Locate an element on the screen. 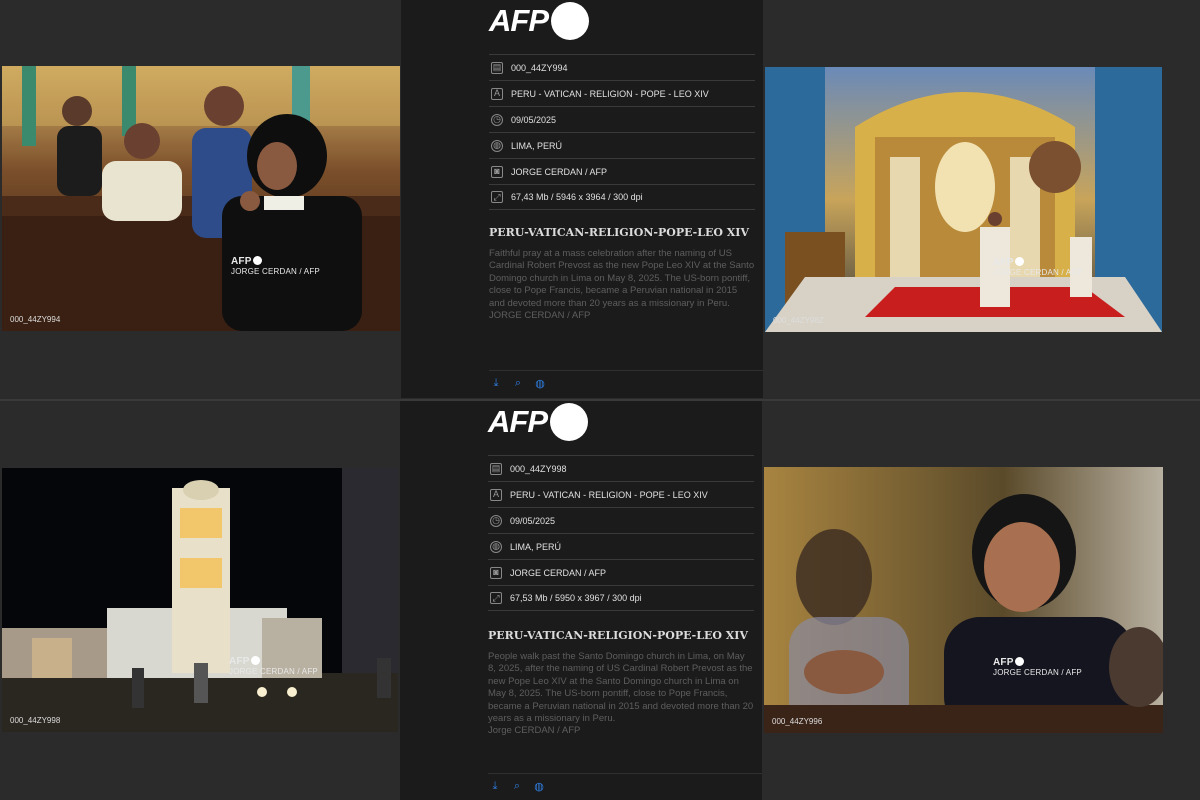  photo-tile: AFP JORGE CERDAN / AFP 000_44ZY994 is located at coordinates (201, 198).